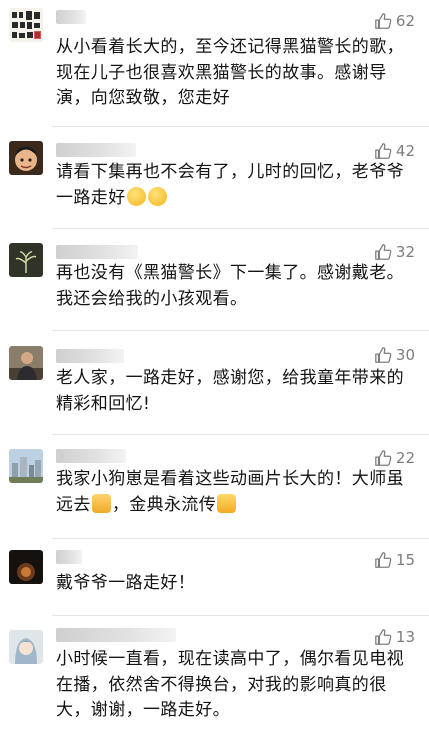 This screenshot has width=429, height=730. I want to click on comment-text: 戴爷爷一路走好！, so click(126, 583).